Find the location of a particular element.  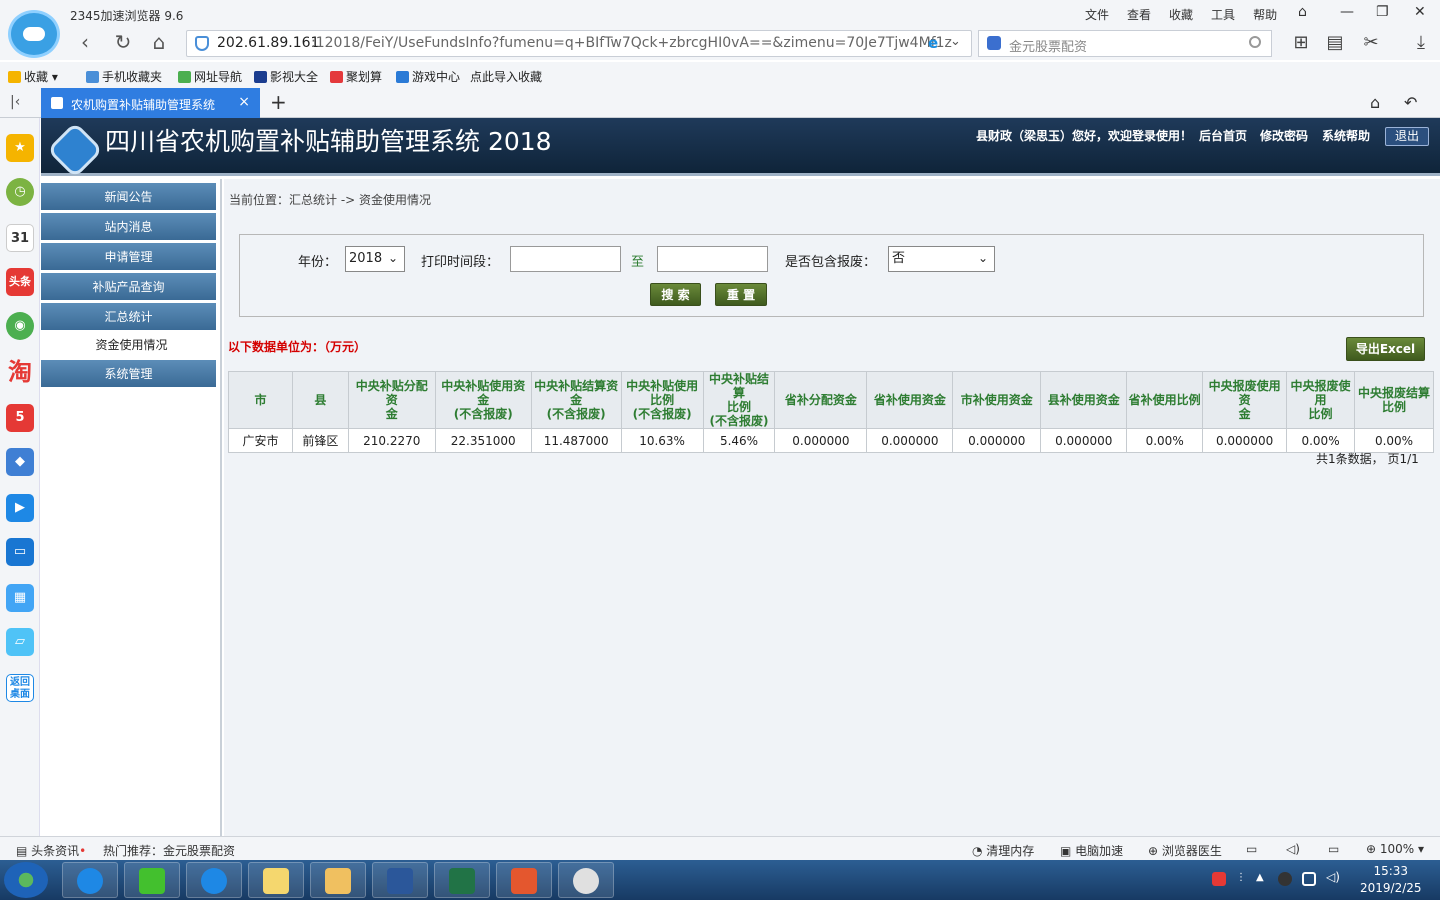

taskbar-avatar-app is located at coordinates (586, 880).